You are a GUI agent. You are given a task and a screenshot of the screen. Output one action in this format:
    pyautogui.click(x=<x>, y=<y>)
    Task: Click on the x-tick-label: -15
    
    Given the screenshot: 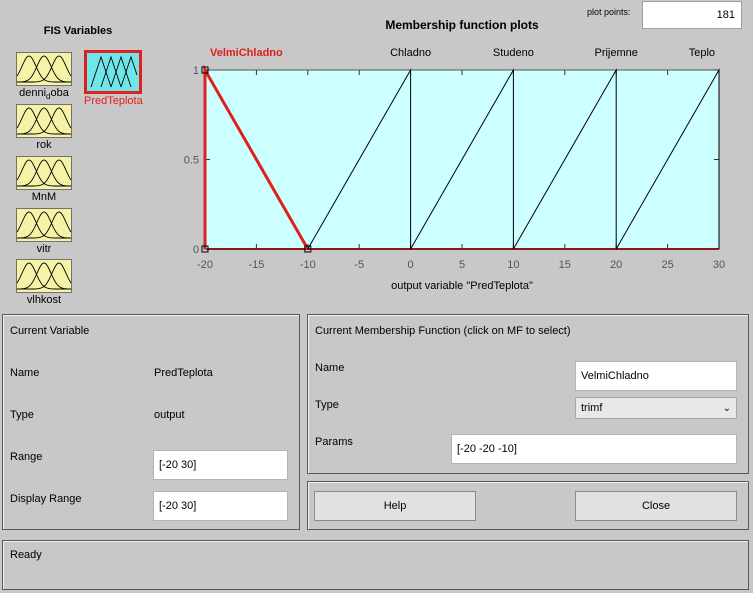 What is the action you would take?
    pyautogui.click(x=256, y=265)
    